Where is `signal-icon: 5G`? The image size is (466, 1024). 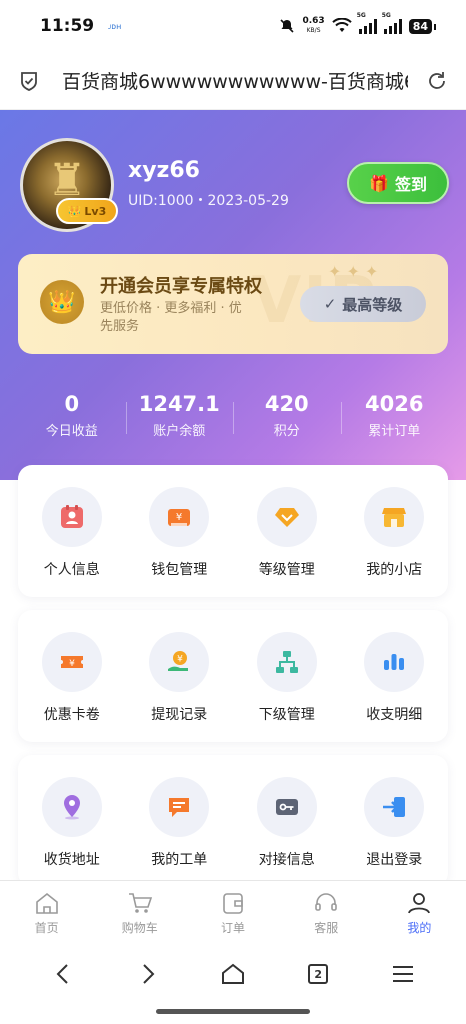
signal-icon: 5G is located at coordinates (367, 23).